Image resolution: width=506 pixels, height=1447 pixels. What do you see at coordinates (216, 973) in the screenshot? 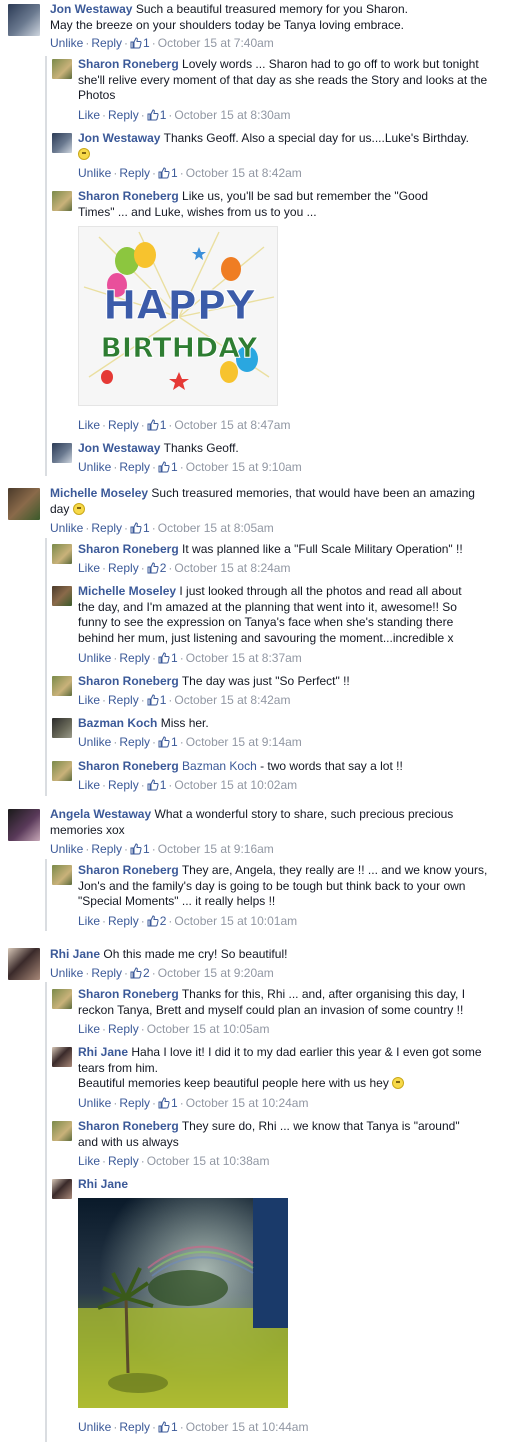
I see `timestamp: October 15 at 9:20am` at bounding box center [216, 973].